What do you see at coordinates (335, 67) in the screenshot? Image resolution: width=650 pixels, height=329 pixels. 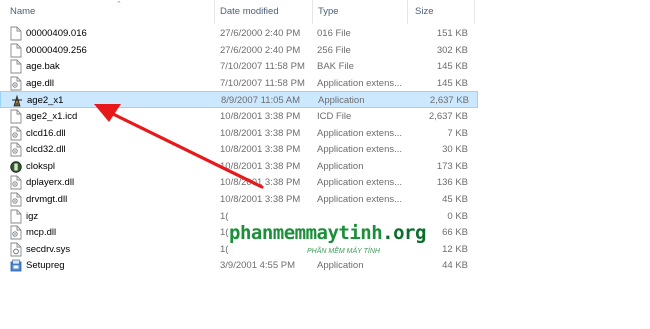 I see `file-type: BAK File` at bounding box center [335, 67].